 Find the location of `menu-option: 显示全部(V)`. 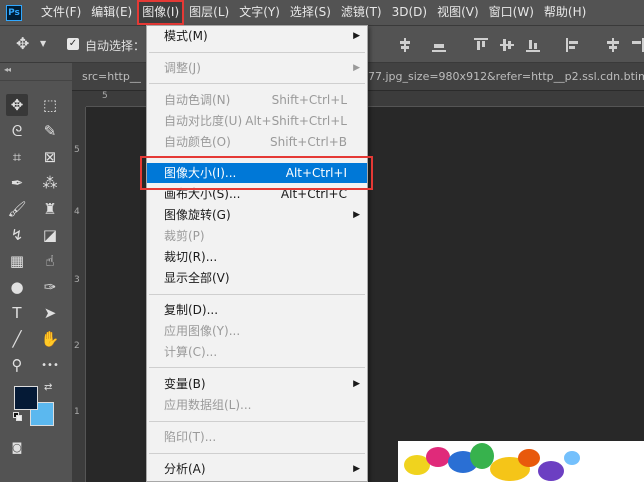

menu-option: 显示全部(V) is located at coordinates (257, 278).